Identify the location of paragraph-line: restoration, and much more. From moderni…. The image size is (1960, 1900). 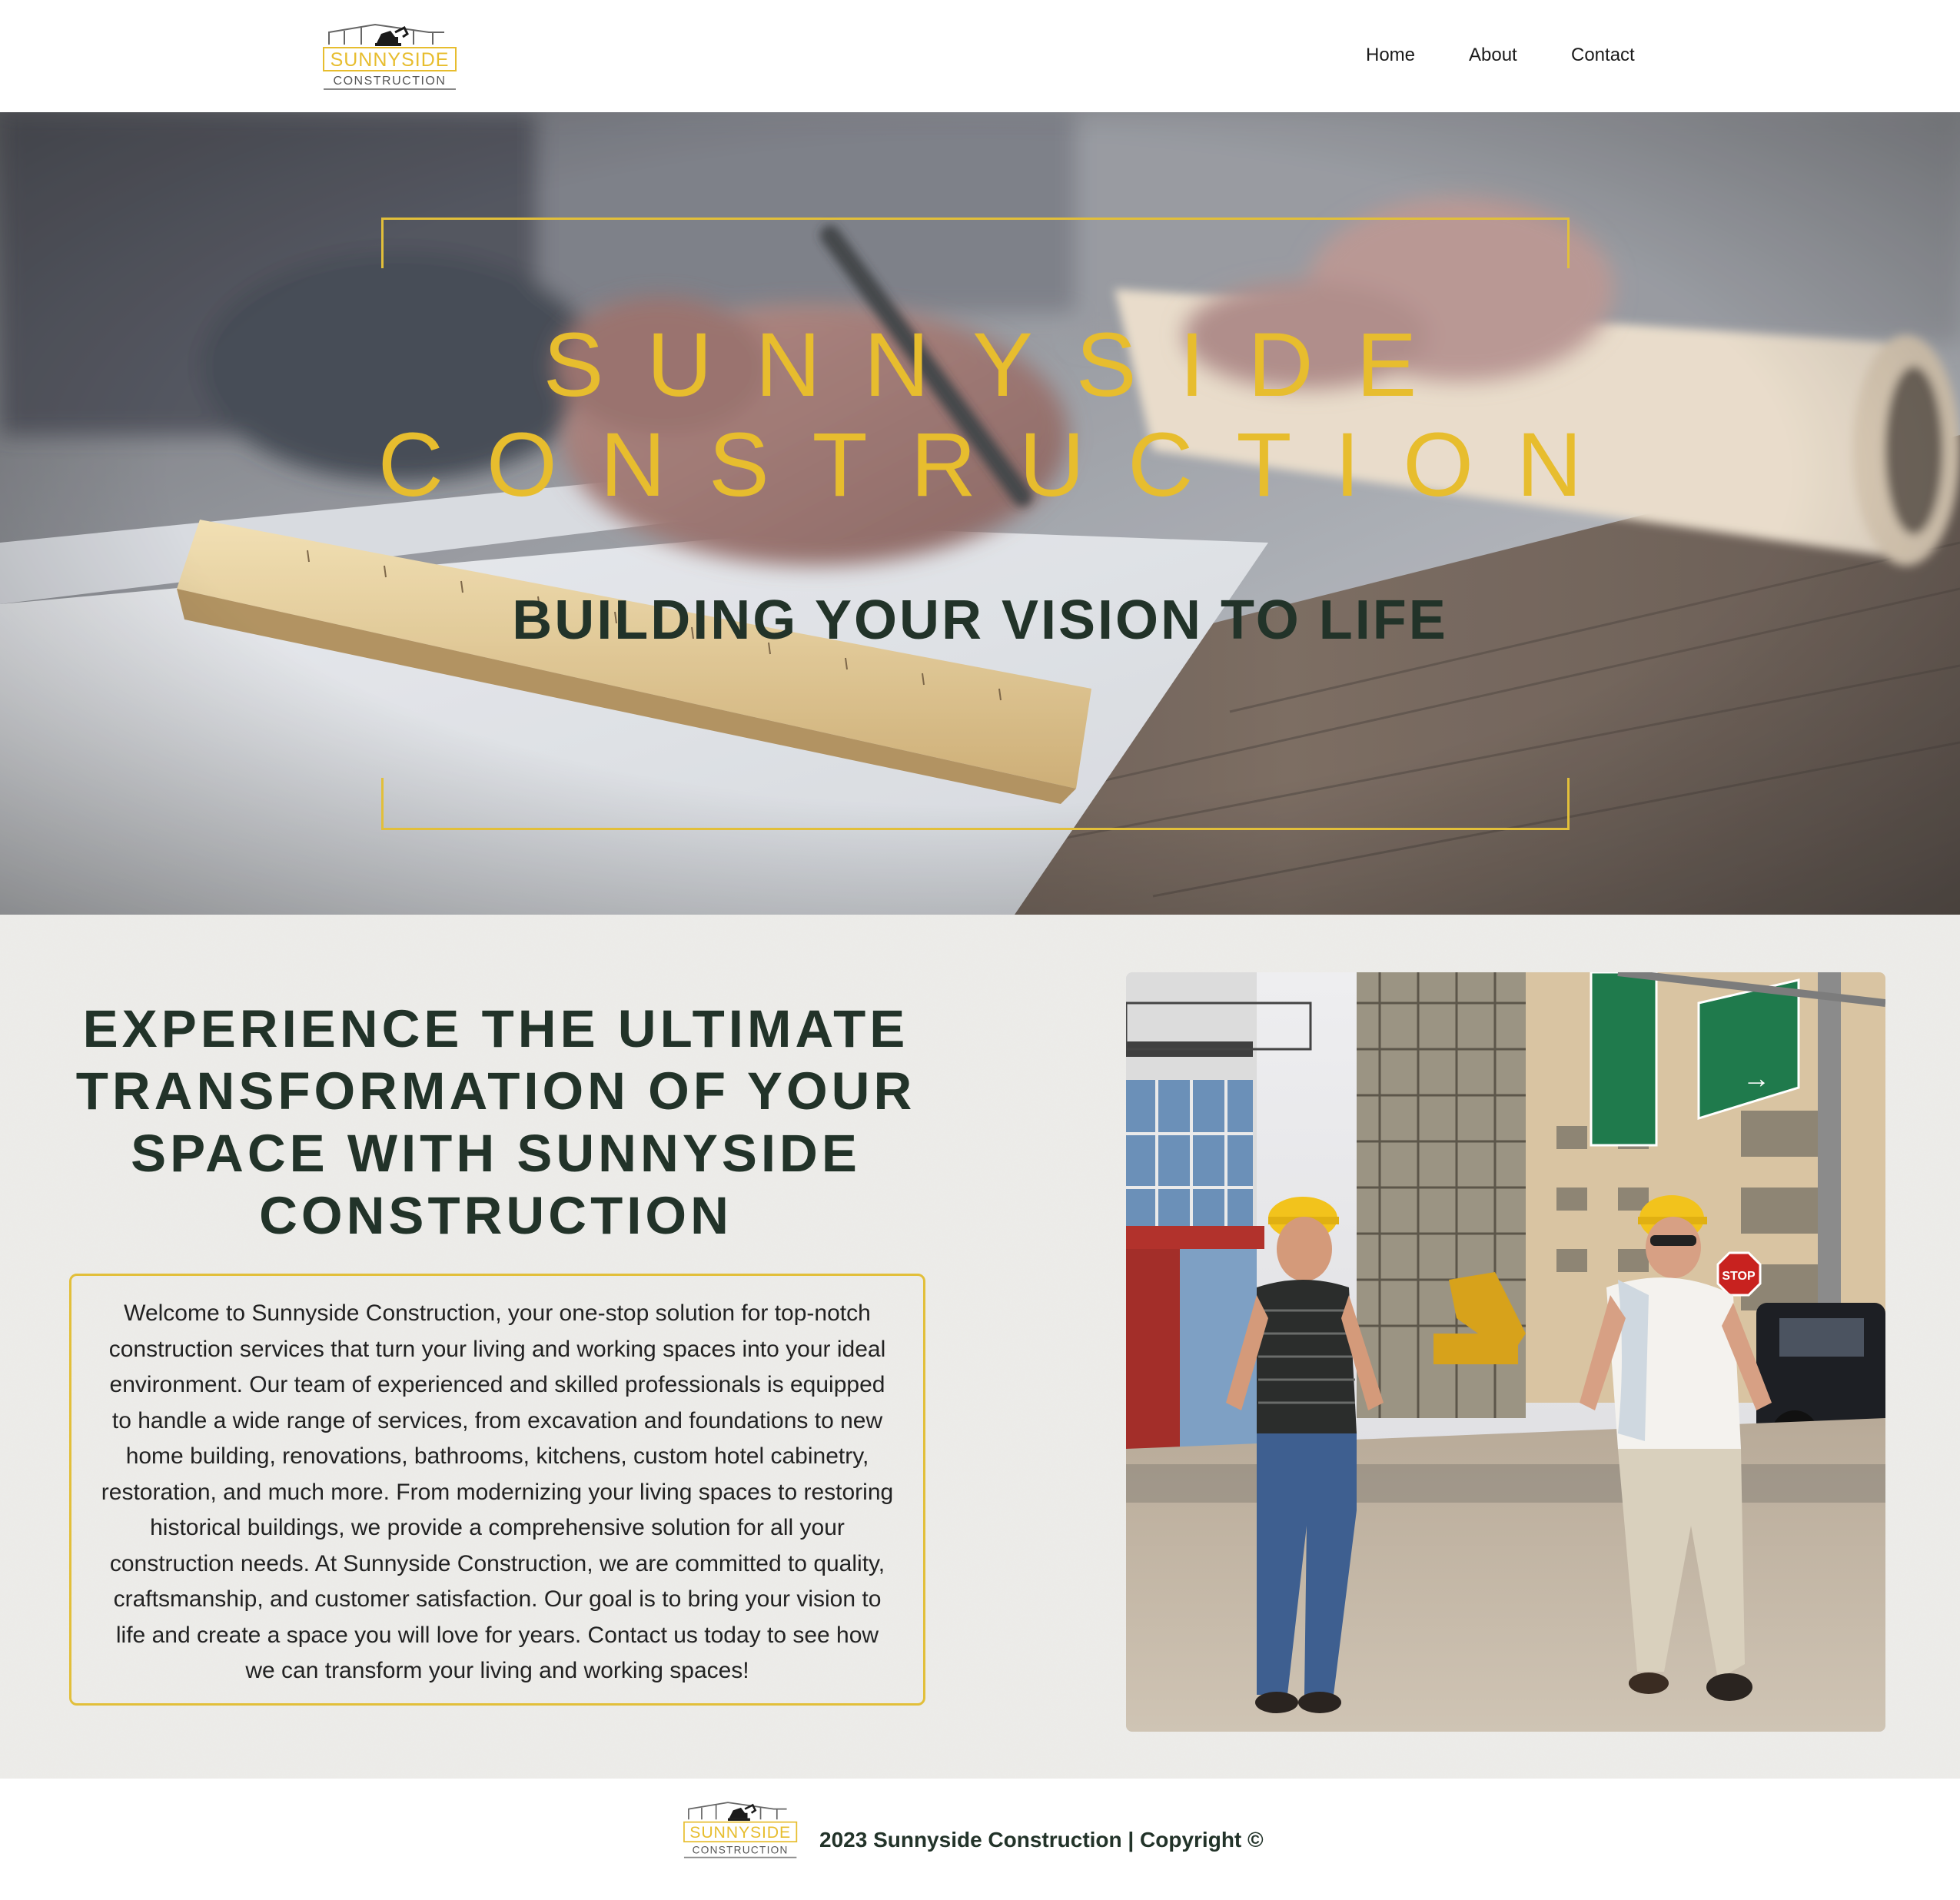
(497, 1492).